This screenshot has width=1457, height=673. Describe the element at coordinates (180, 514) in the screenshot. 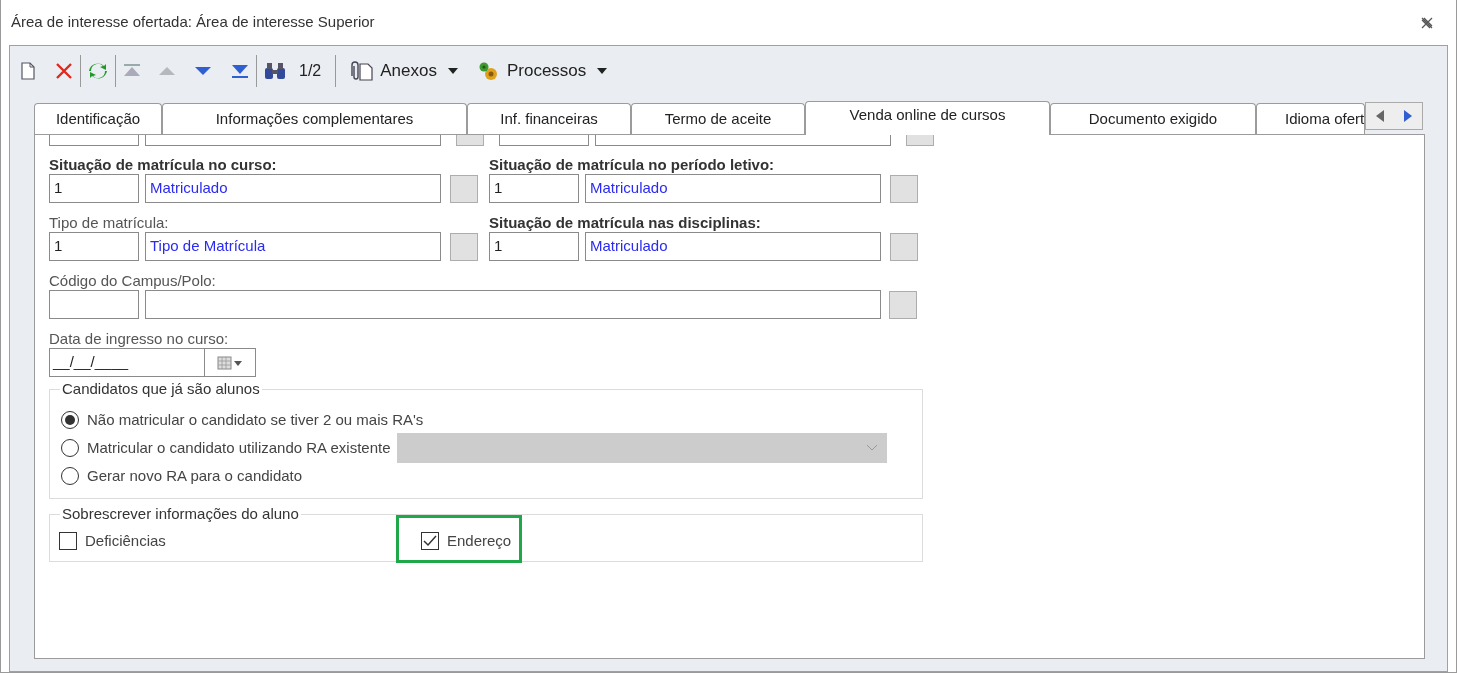

I see `group-title: Sobrescrever informações do aluno` at that location.